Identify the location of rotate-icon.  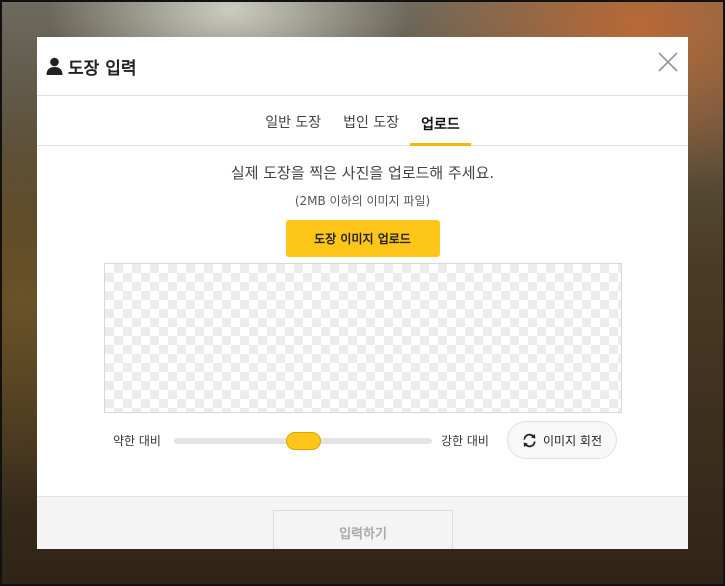
(529, 440).